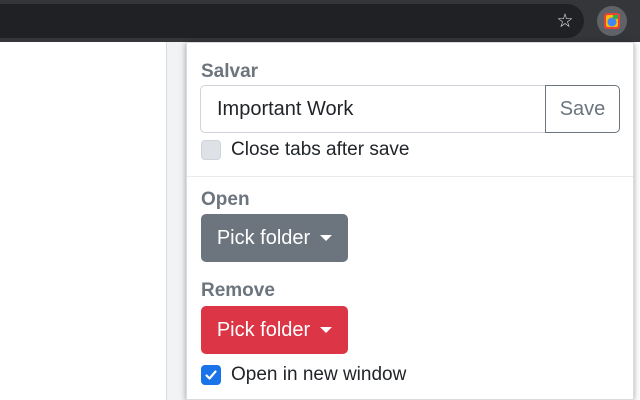  What do you see at coordinates (292, 21) in the screenshot?
I see `address-bar` at bounding box center [292, 21].